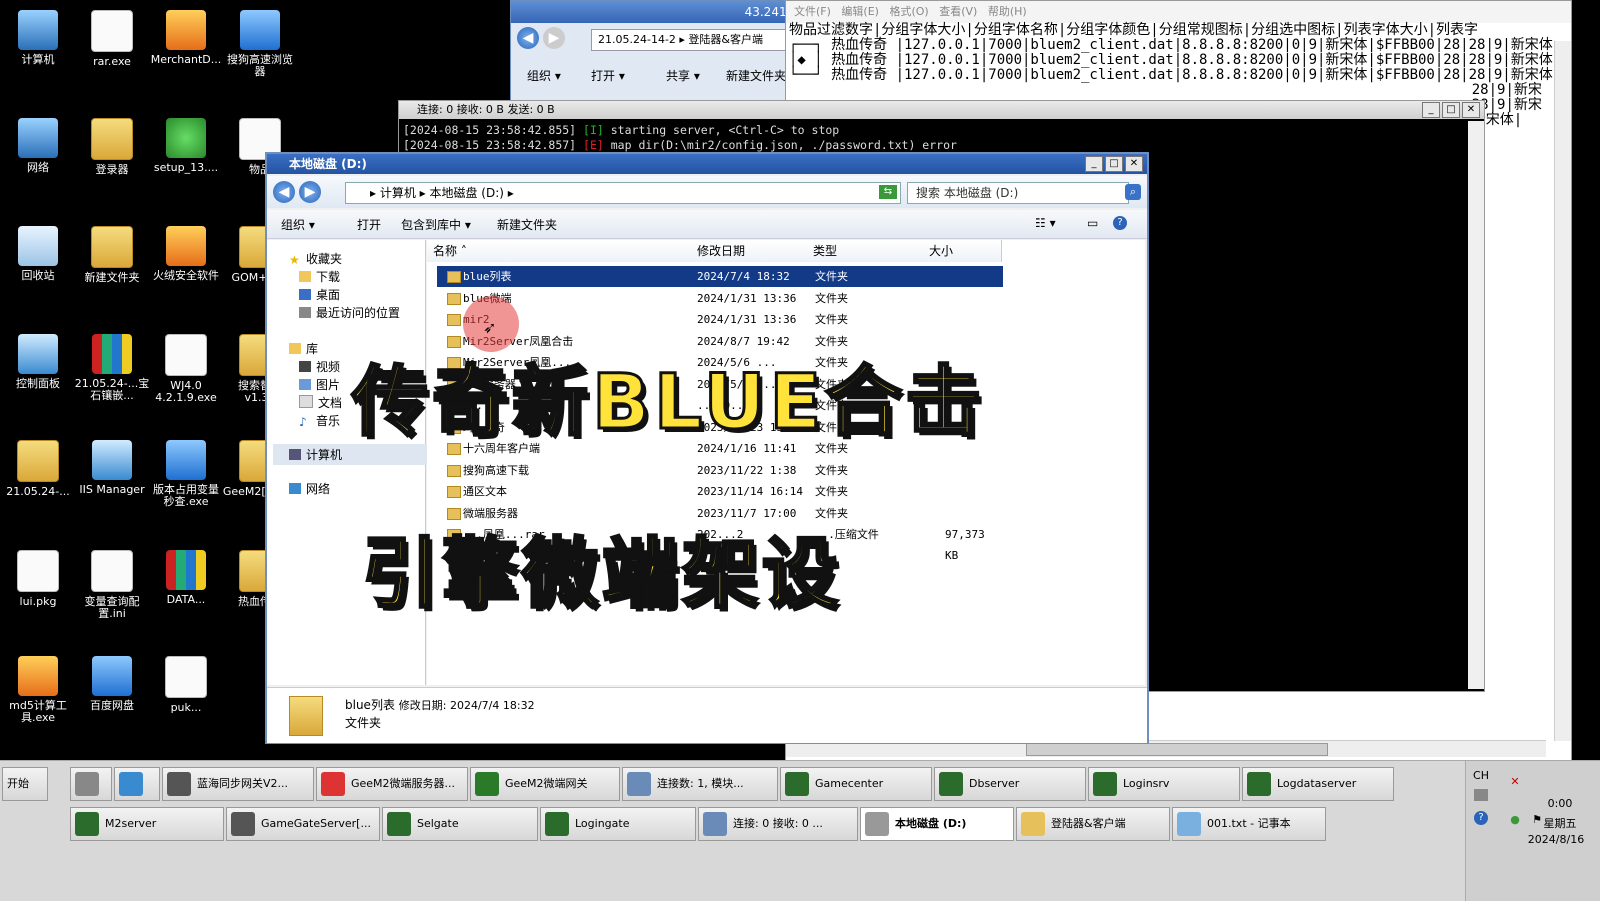 The width and height of the screenshot is (1600, 901). Describe the element at coordinates (865, 251) in the screenshot. I see `column-header-type: 类型` at that location.